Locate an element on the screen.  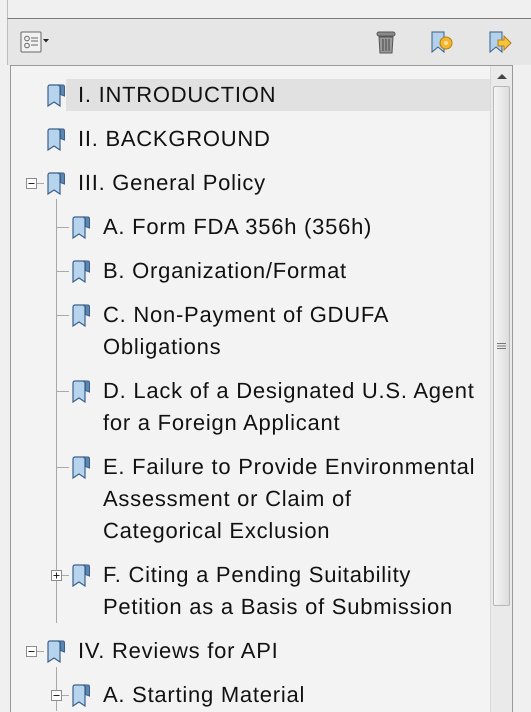
scroll-up-icon is located at coordinates (502, 76).